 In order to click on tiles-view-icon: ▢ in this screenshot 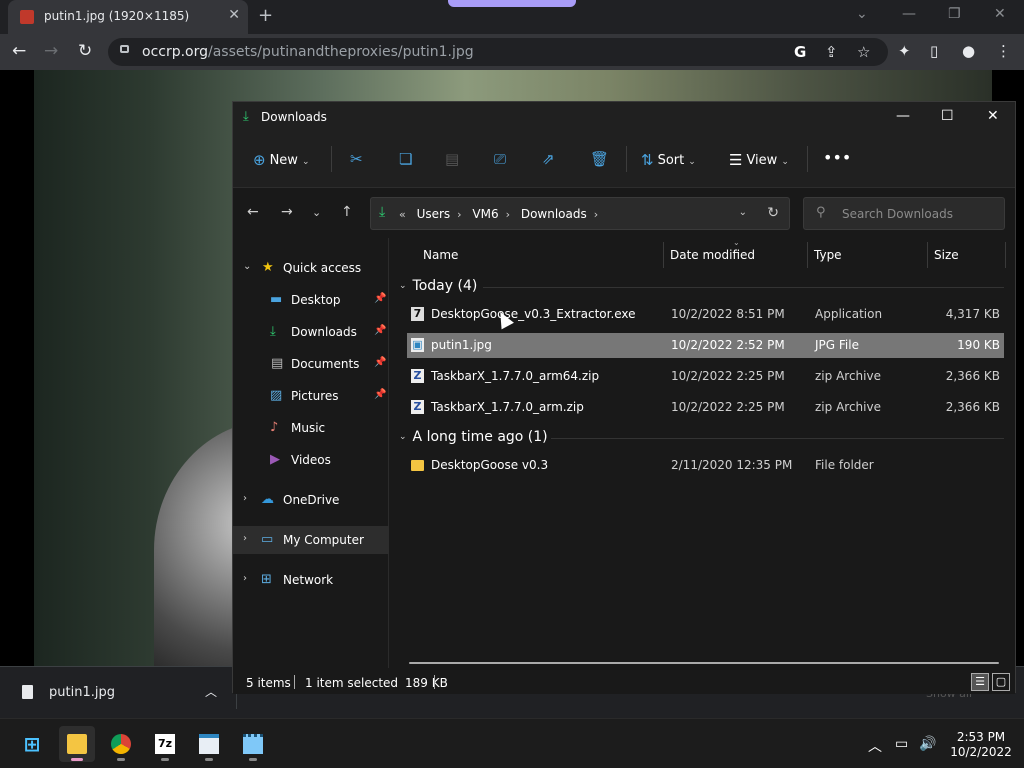, I will do `click(1001, 682)`.